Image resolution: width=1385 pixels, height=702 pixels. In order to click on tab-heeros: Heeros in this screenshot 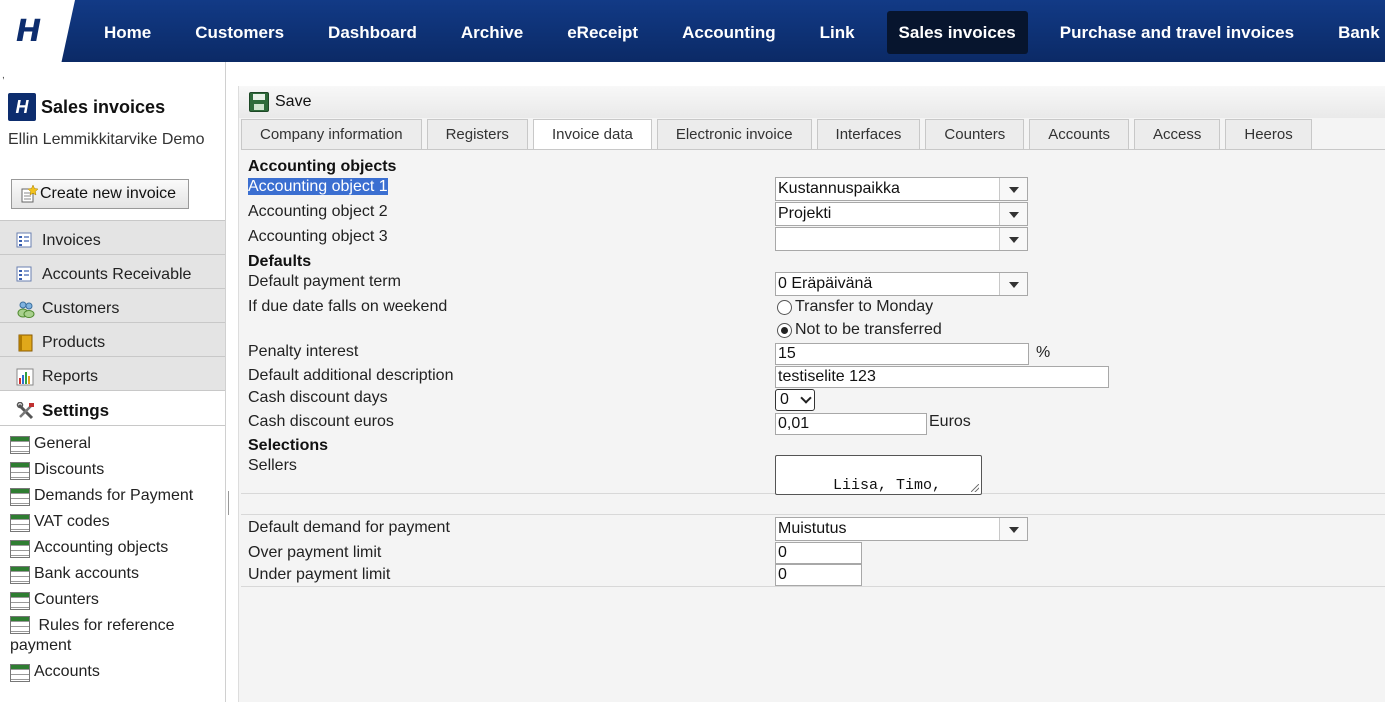, I will do `click(1268, 134)`.